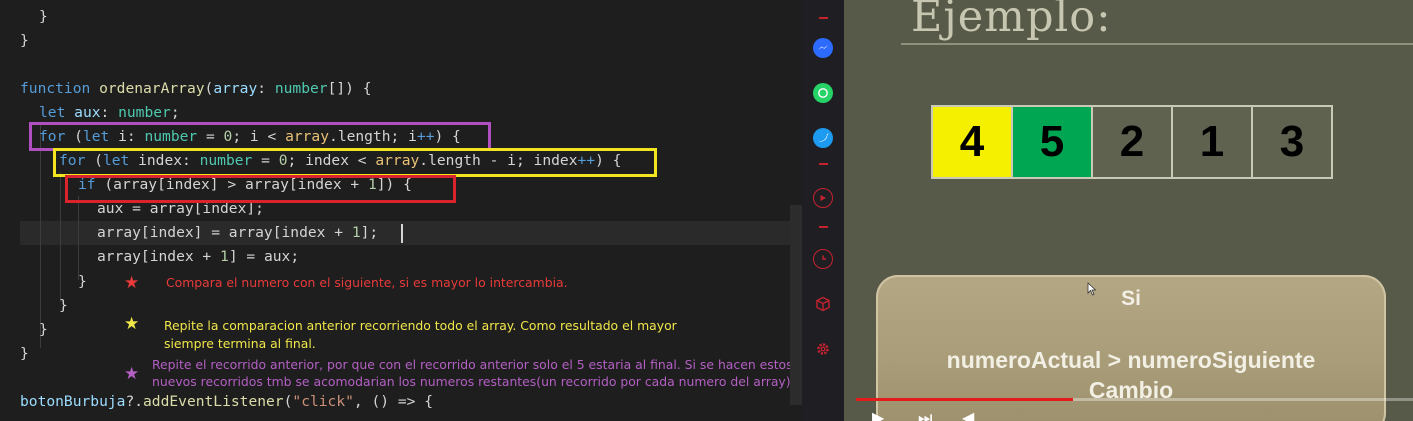  I want to click on whatsapp-icon, so click(823, 93).